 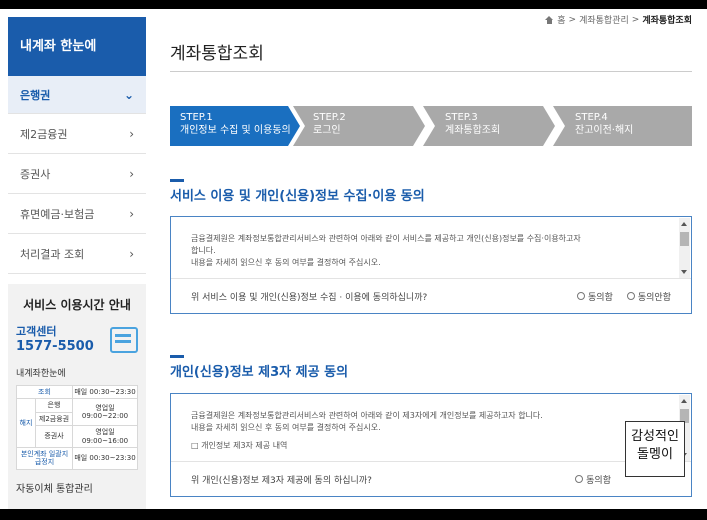 What do you see at coordinates (44, 392) in the screenshot?
I see `hours-category: 조회` at bounding box center [44, 392].